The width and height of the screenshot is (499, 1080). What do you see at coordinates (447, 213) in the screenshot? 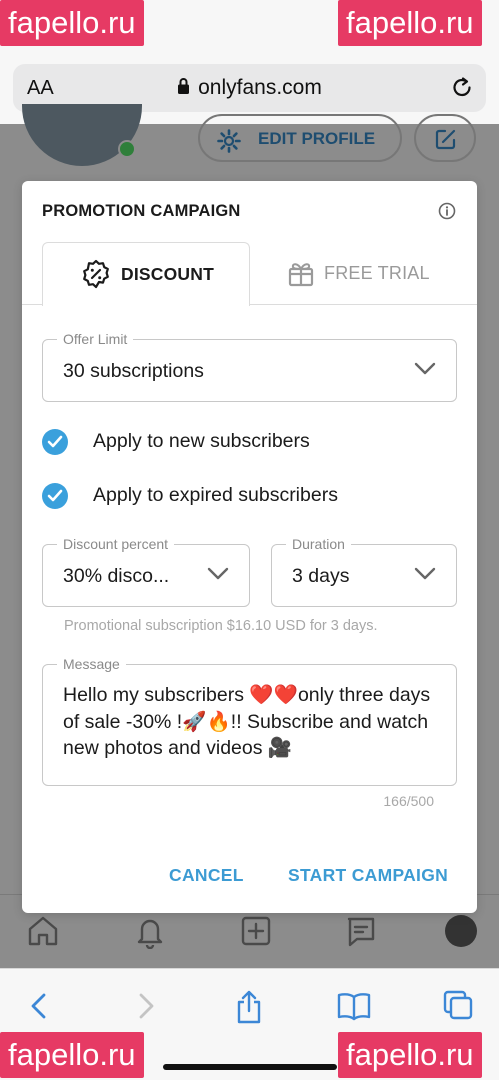
I see `info-icon` at bounding box center [447, 213].